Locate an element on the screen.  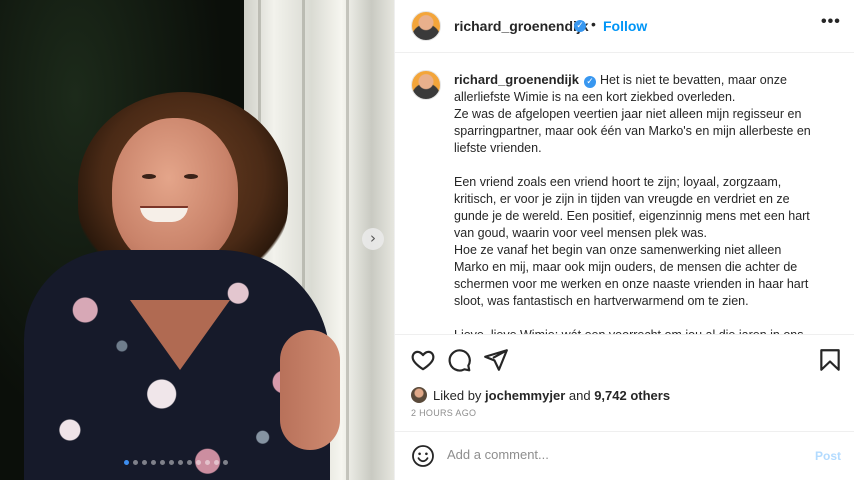
likes-others-link: 9,742 others is located at coordinates (632, 395).